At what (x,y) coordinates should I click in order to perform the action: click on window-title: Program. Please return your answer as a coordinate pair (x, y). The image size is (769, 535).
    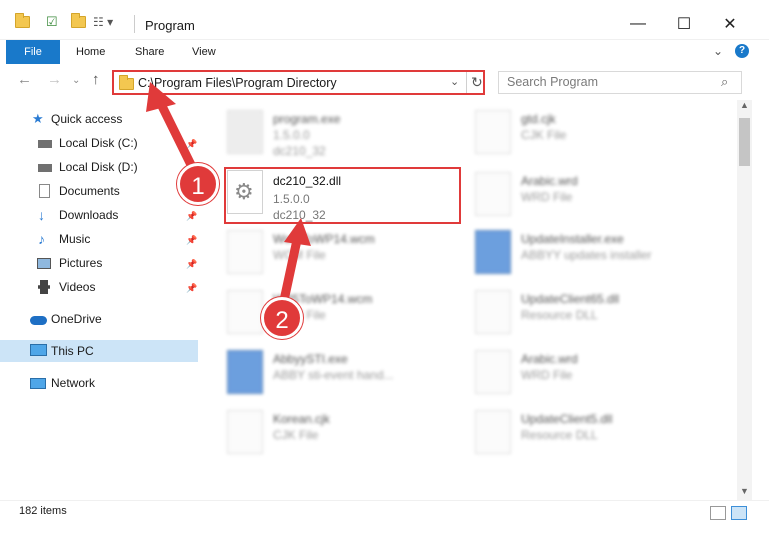
    Looking at the image, I should click on (170, 25).